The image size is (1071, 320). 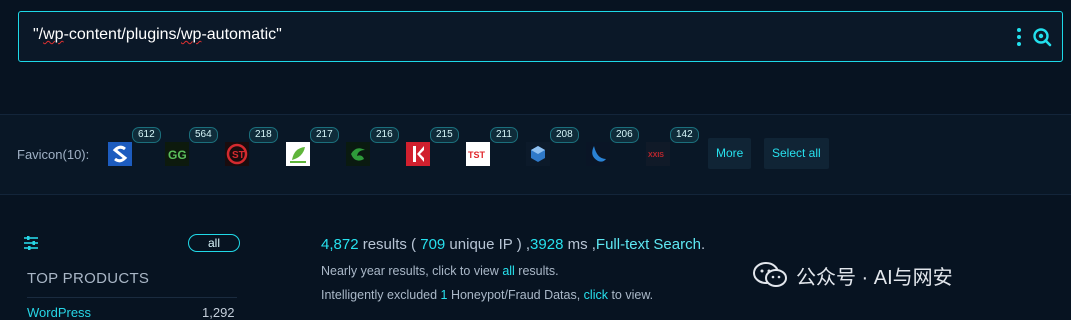 I want to click on search-icon, so click(x=1042, y=37).